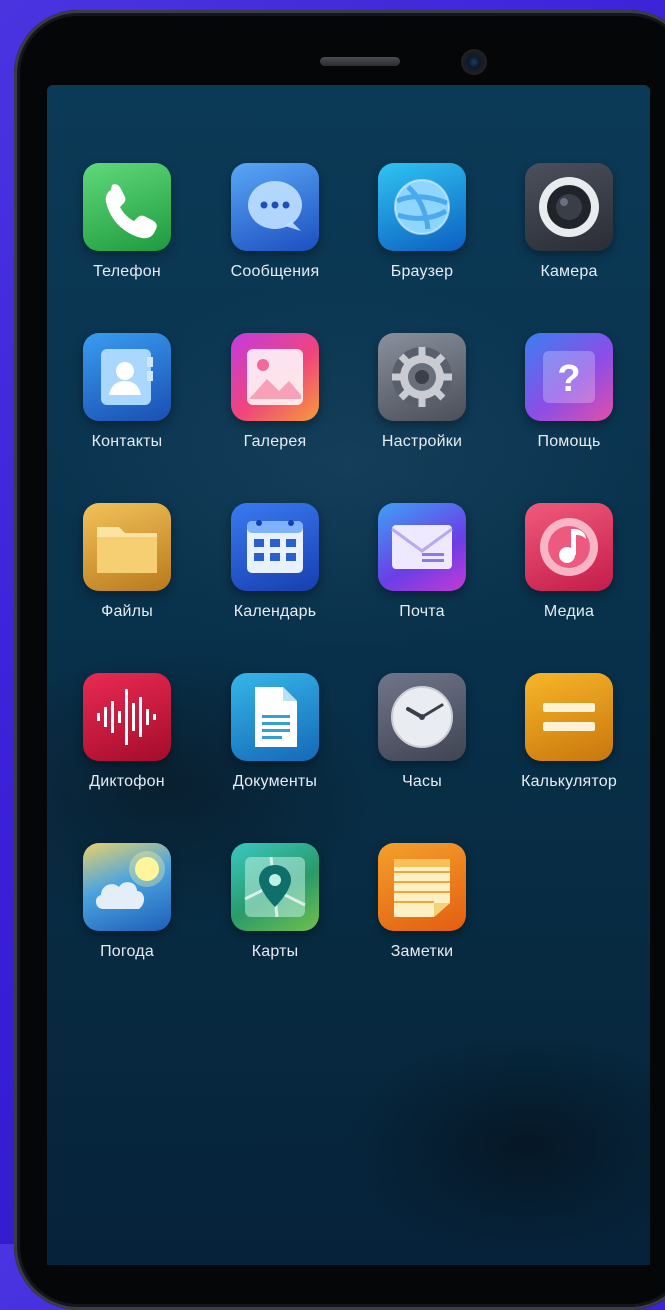 The image size is (665, 1310). I want to click on app-calendar: Календарь, so click(275, 568).